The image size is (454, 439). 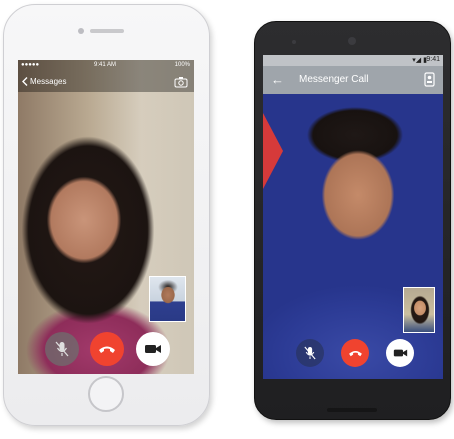 I want to click on earpiece-speaker, so click(x=107, y=31).